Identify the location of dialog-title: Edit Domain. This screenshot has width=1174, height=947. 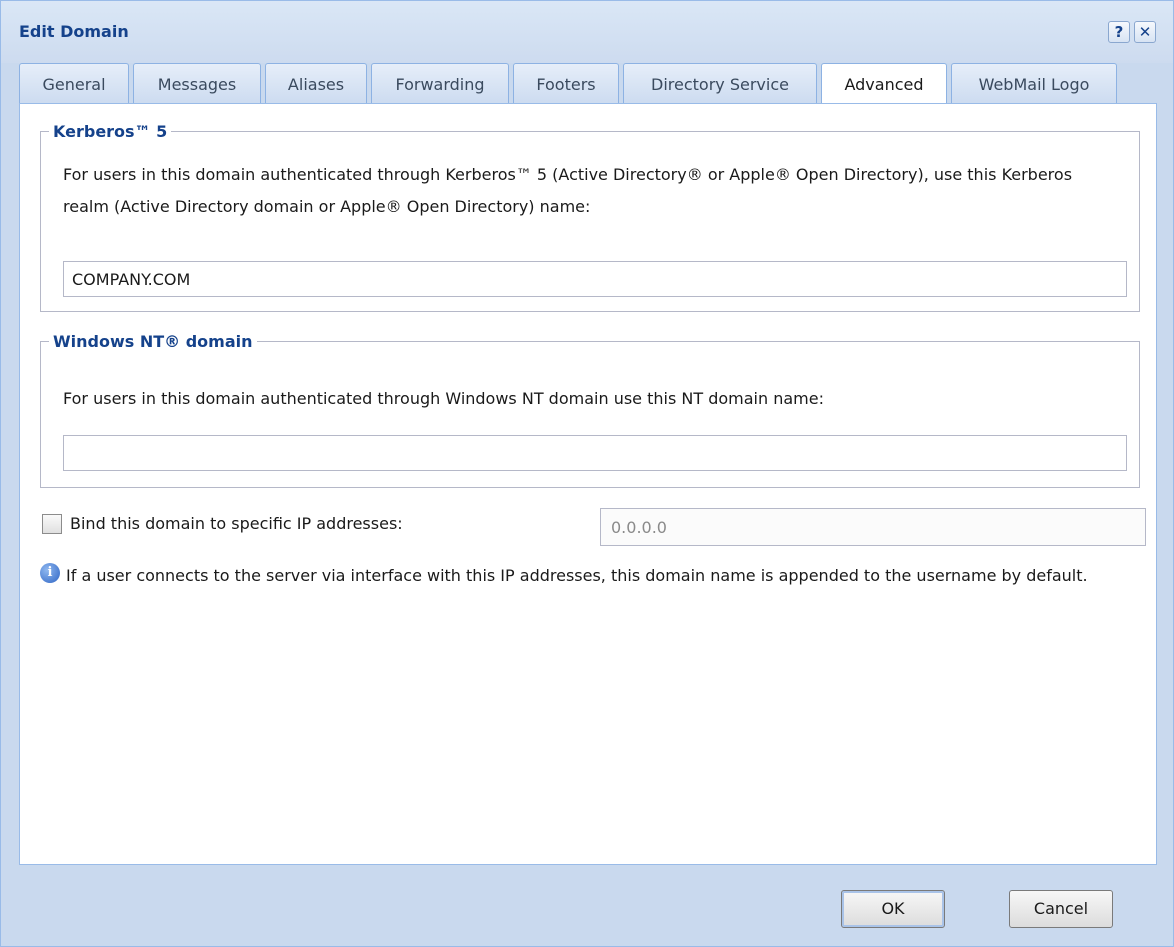
(74, 31).